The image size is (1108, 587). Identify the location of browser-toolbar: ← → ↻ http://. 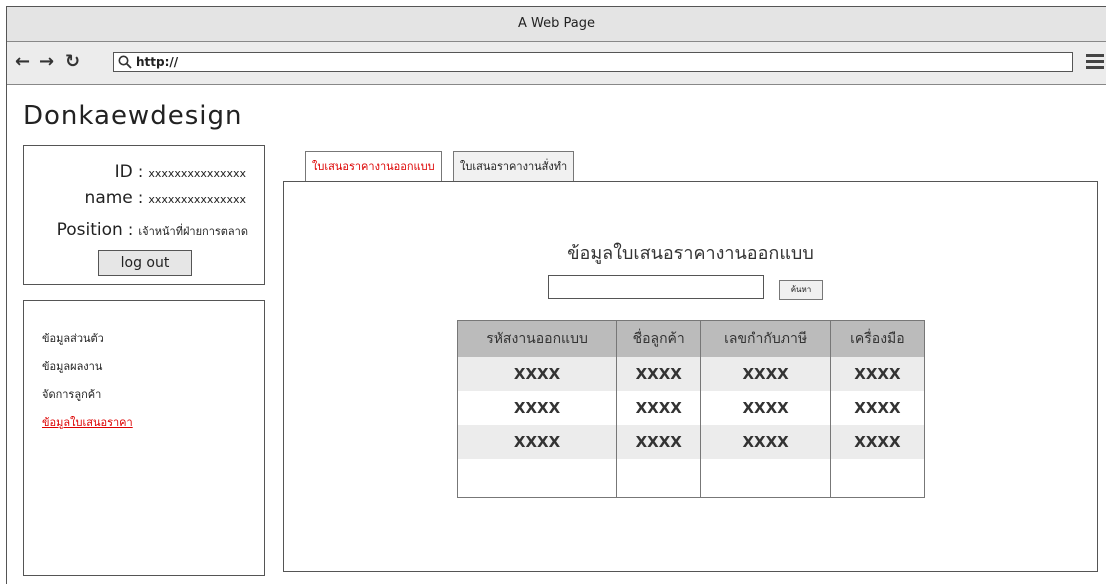
(556, 63).